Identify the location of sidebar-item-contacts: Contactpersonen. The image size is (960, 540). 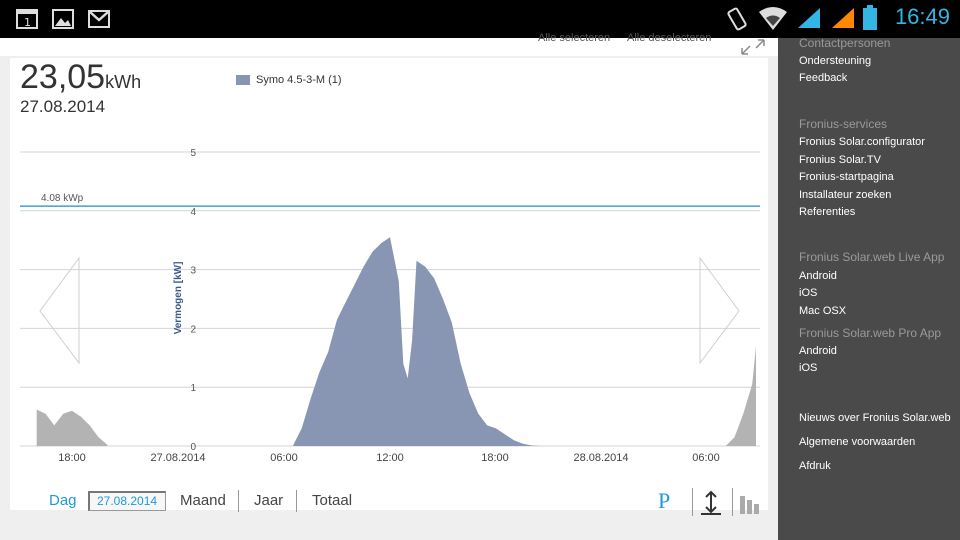
(844, 43).